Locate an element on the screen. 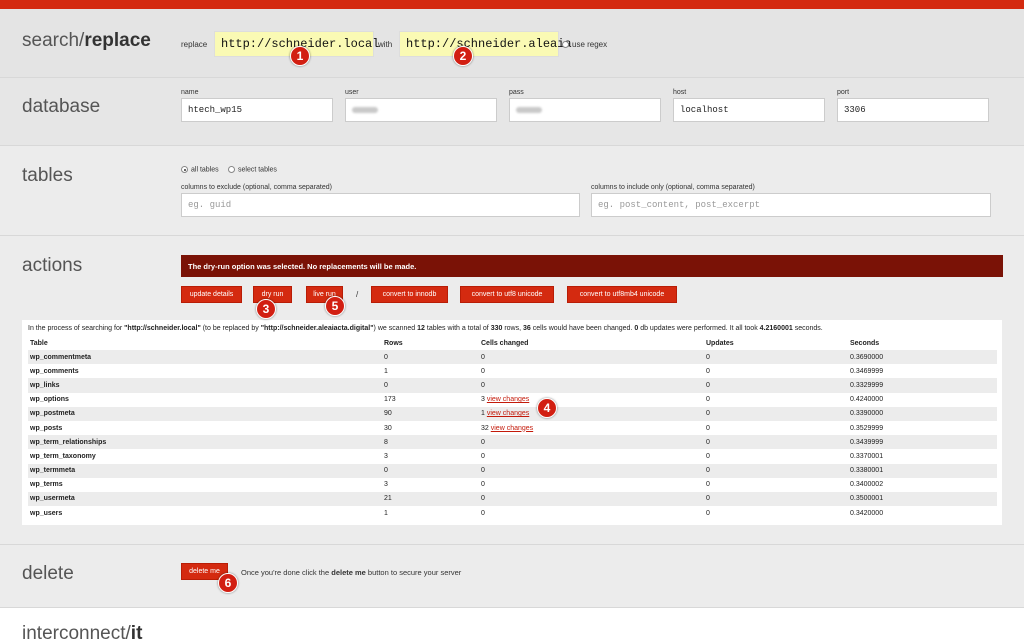 The image size is (1024, 641). table-row: wp_comments 1 0 0 0.3469999 is located at coordinates (512, 371).